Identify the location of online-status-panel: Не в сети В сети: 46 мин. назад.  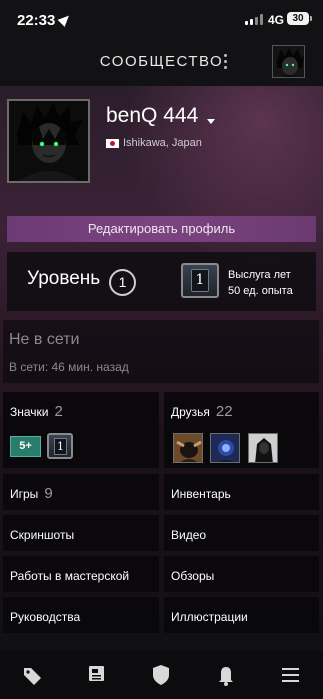
(161, 351).